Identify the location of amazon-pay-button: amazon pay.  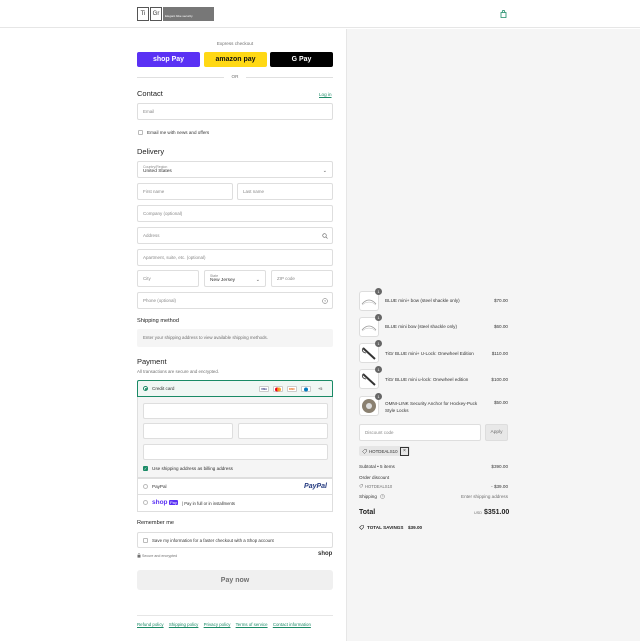
(235, 59).